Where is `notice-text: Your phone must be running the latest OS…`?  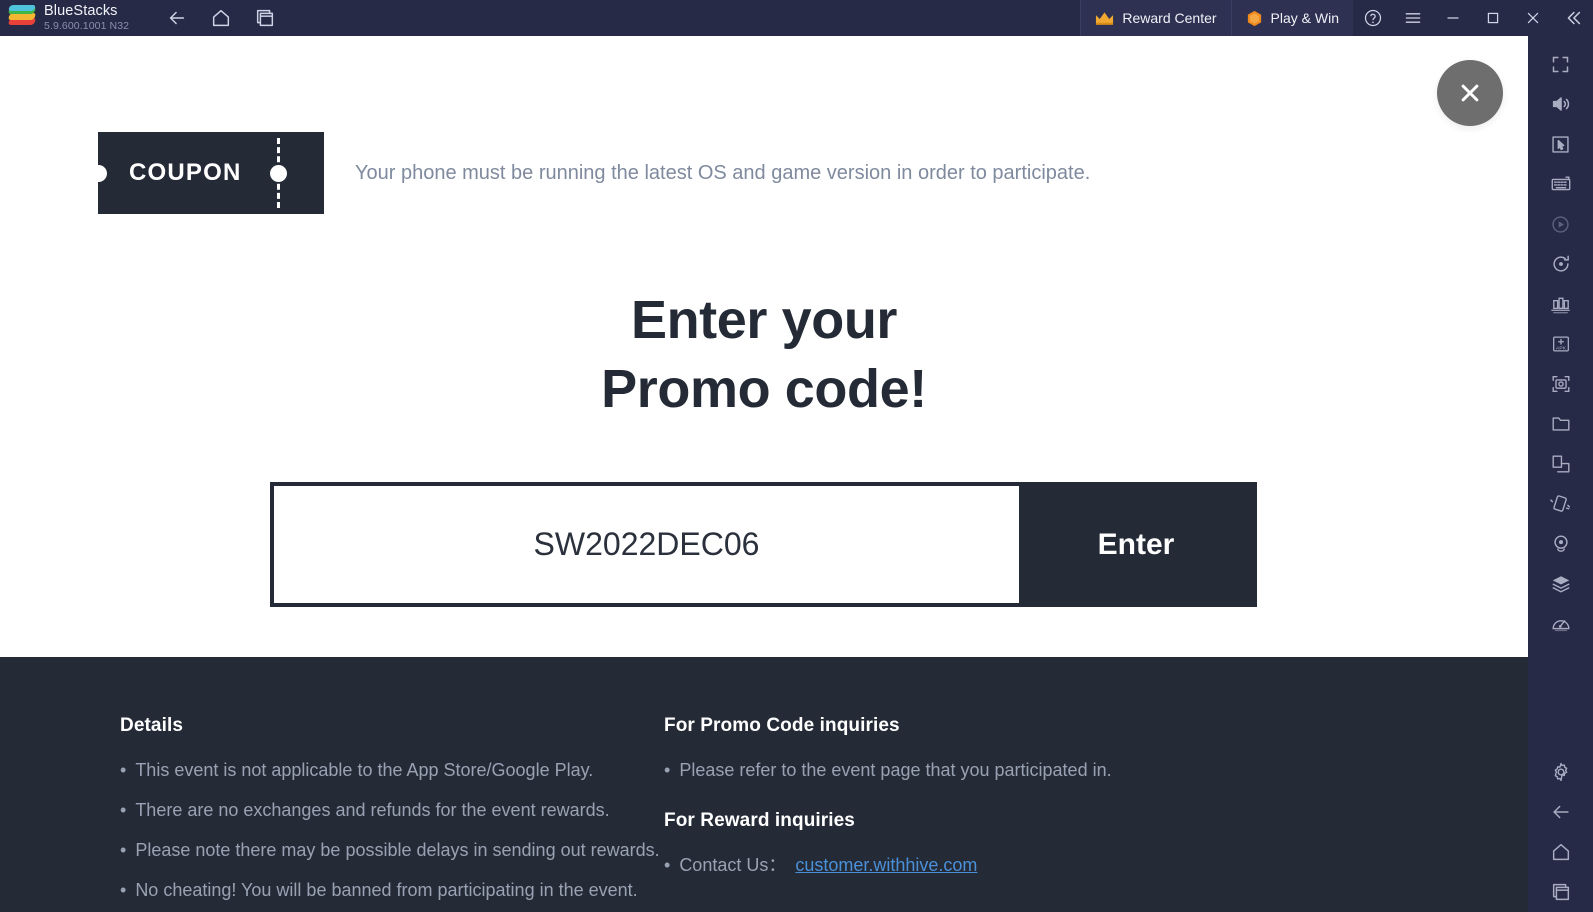 notice-text: Your phone must be running the latest OS… is located at coordinates (723, 172).